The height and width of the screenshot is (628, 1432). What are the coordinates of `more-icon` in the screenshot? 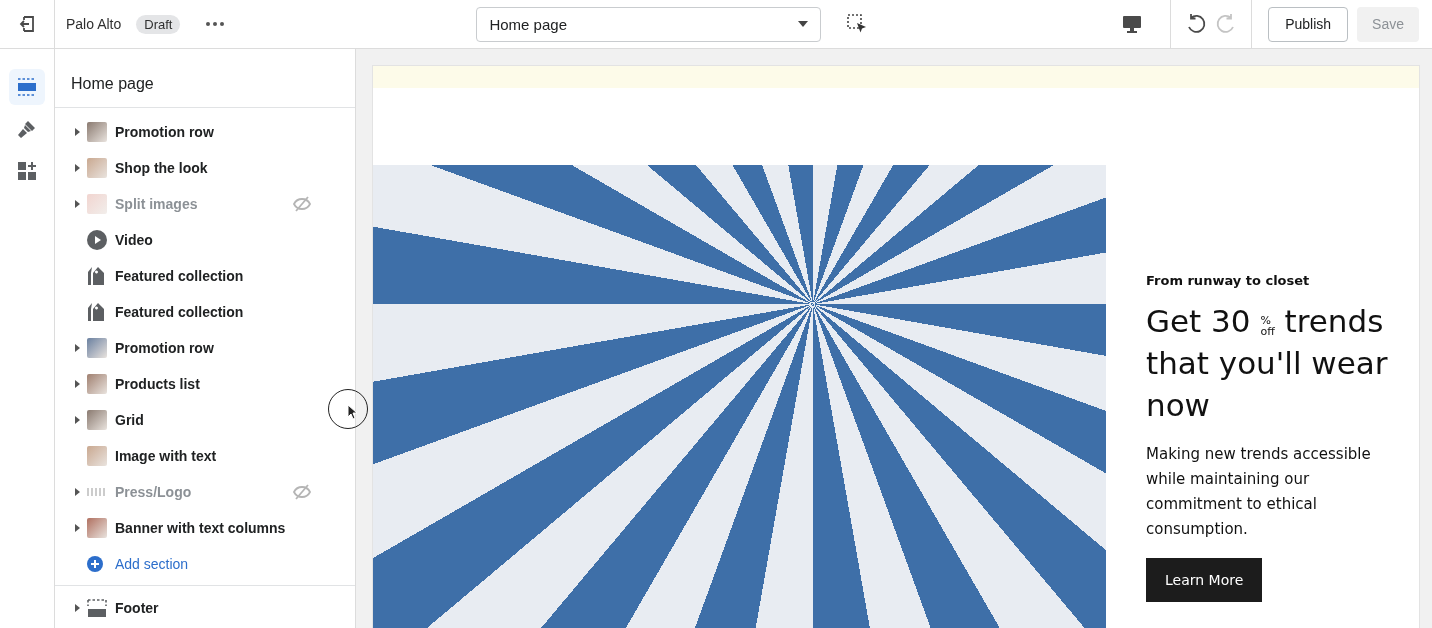 It's located at (215, 24).